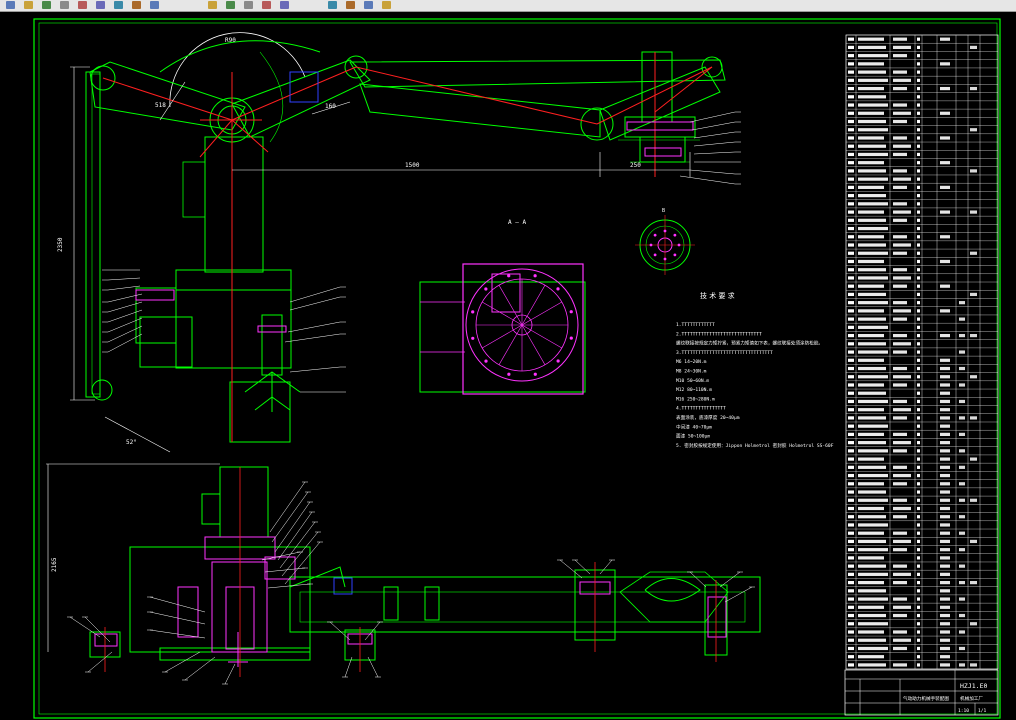 This screenshot has width=1016, height=720. Describe the element at coordinates (46, 5) in the screenshot. I see `save-icon` at that location.